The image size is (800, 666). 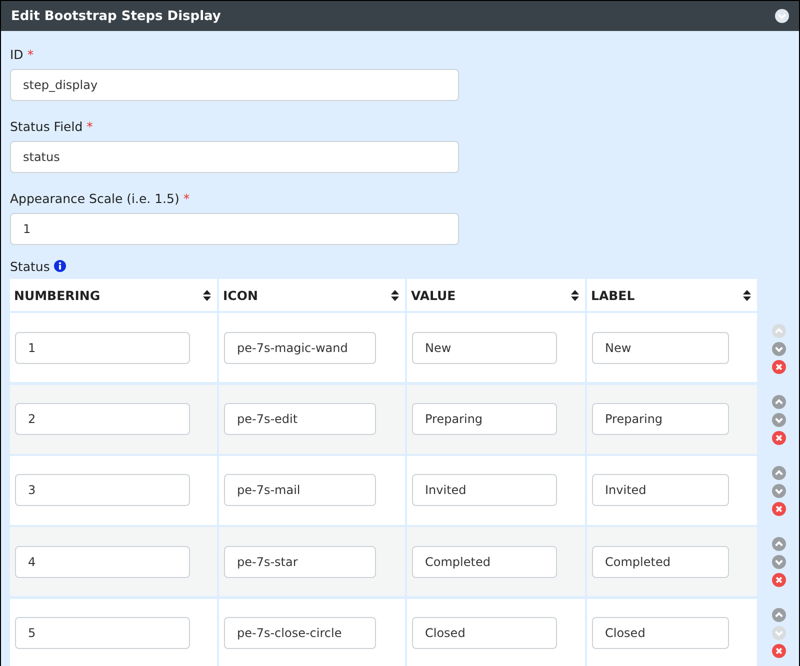 What do you see at coordinates (102, 348) in the screenshot?
I see `table-input: 1` at bounding box center [102, 348].